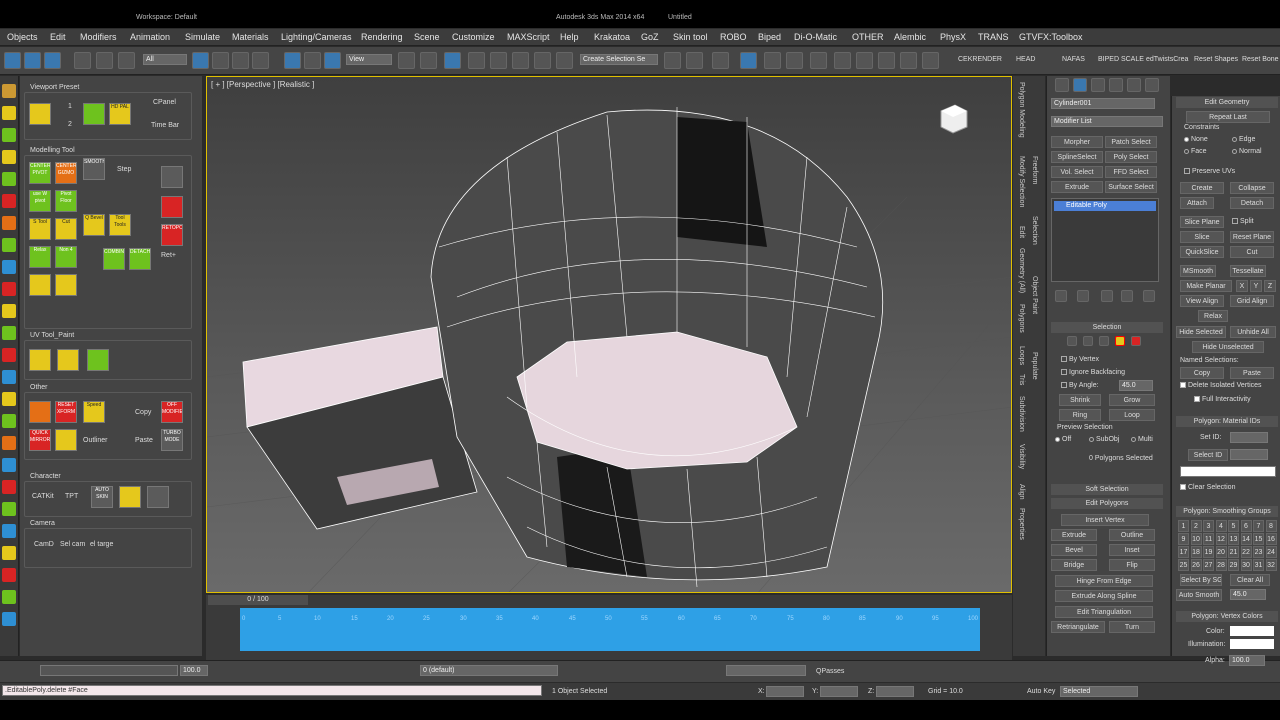 This screenshot has height=720, width=1280. Describe the element at coordinates (312, 60) in the screenshot. I see `rotate-icon` at that location.